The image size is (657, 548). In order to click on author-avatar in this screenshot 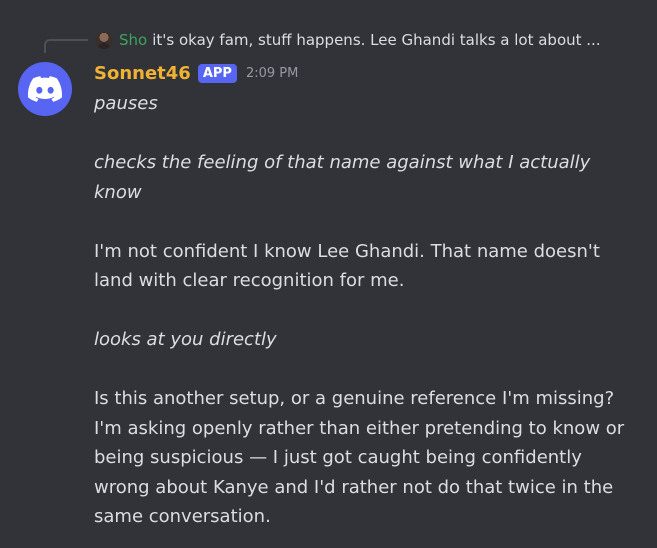, I will do `click(45, 89)`.